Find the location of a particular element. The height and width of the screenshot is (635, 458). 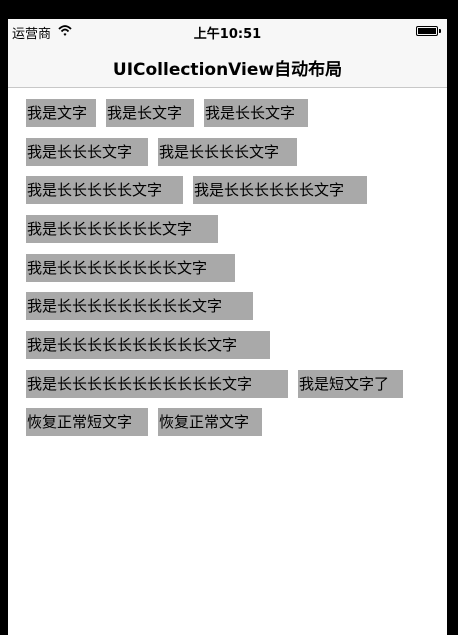

status-bar: 运营商 上午10:51 is located at coordinates (227, 31).